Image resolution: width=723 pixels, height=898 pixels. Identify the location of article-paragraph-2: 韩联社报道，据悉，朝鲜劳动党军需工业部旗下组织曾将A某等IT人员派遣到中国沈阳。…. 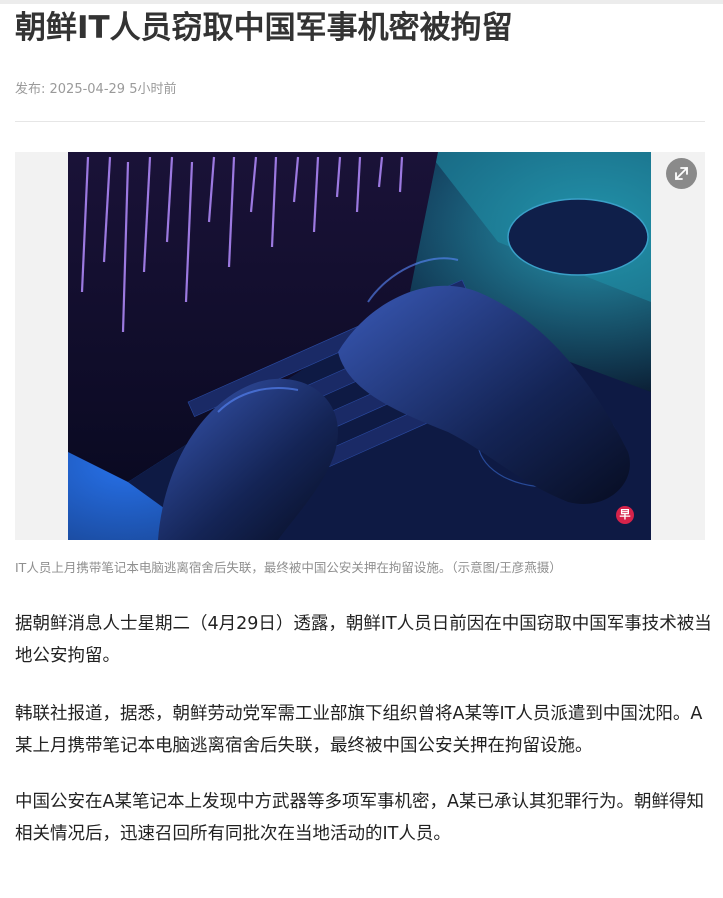
(359, 730).